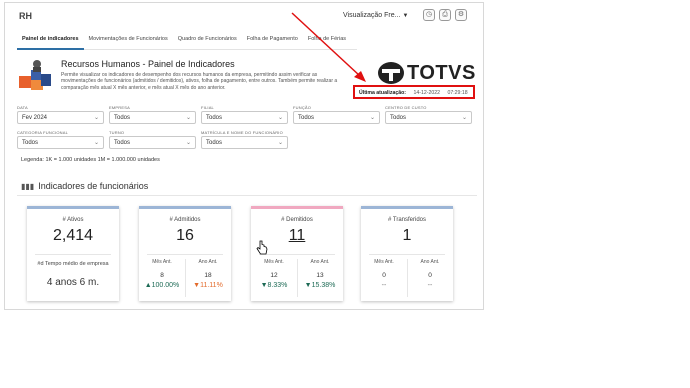 This screenshot has width=690, height=388. Describe the element at coordinates (328, 47) in the screenshot. I see `annotation-arrow-icon` at that location.